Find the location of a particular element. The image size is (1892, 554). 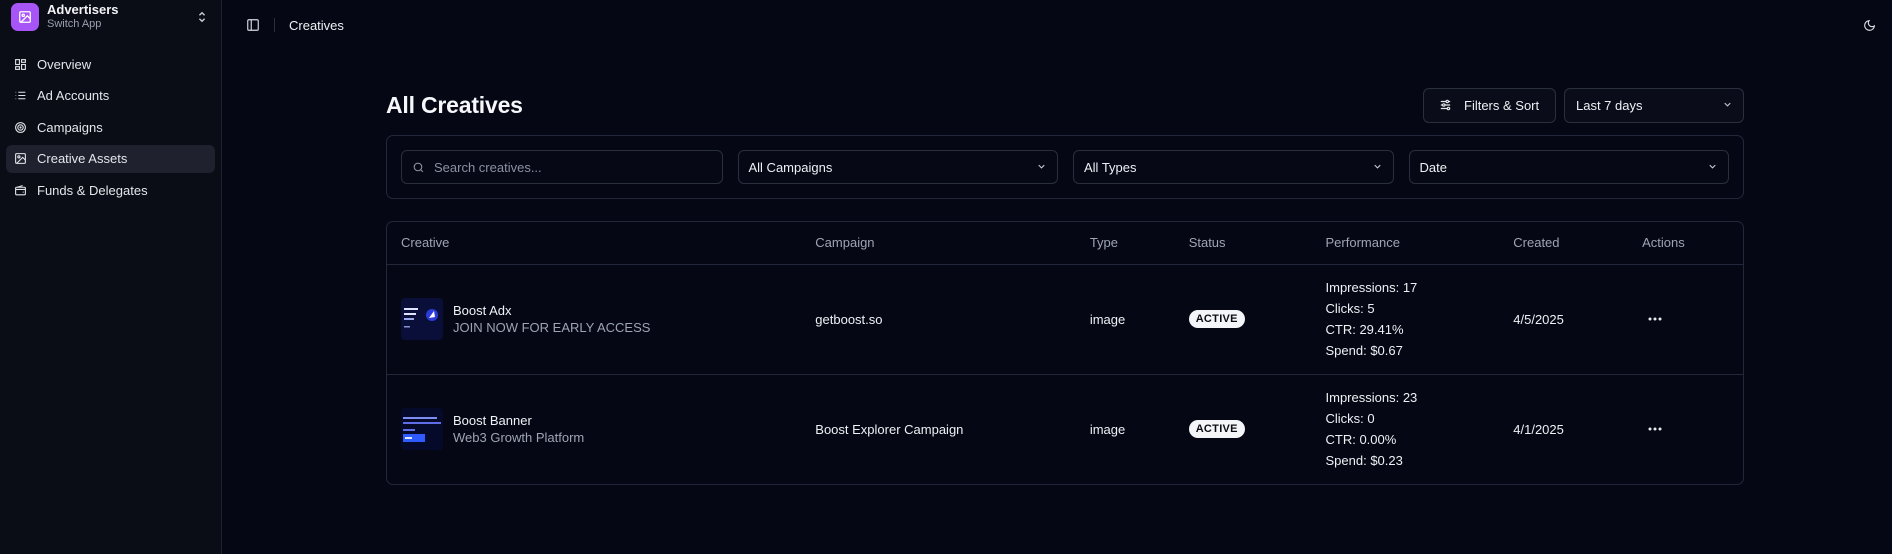

sidebar-item-creative-assets: Creative Assets is located at coordinates (110, 158).